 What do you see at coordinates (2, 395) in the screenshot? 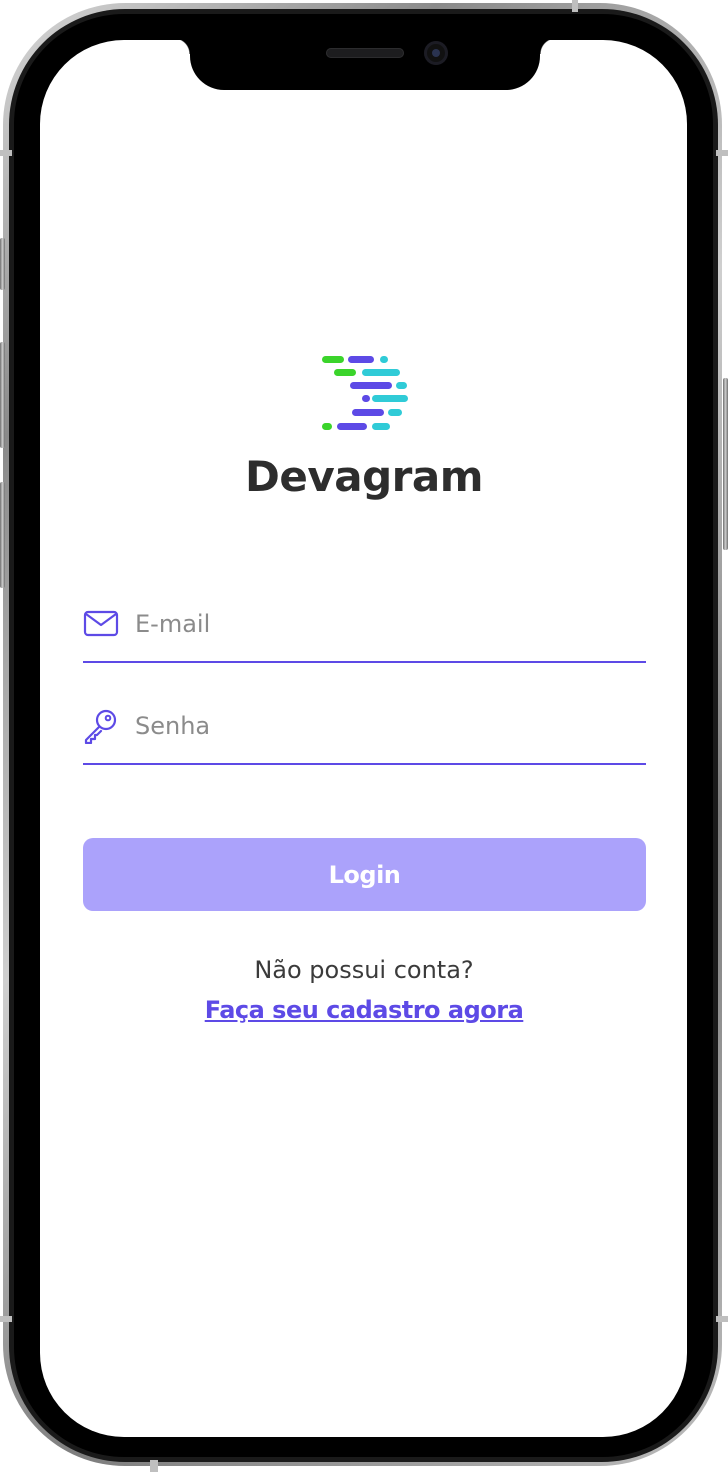
I see `volume-up-button` at bounding box center [2, 395].